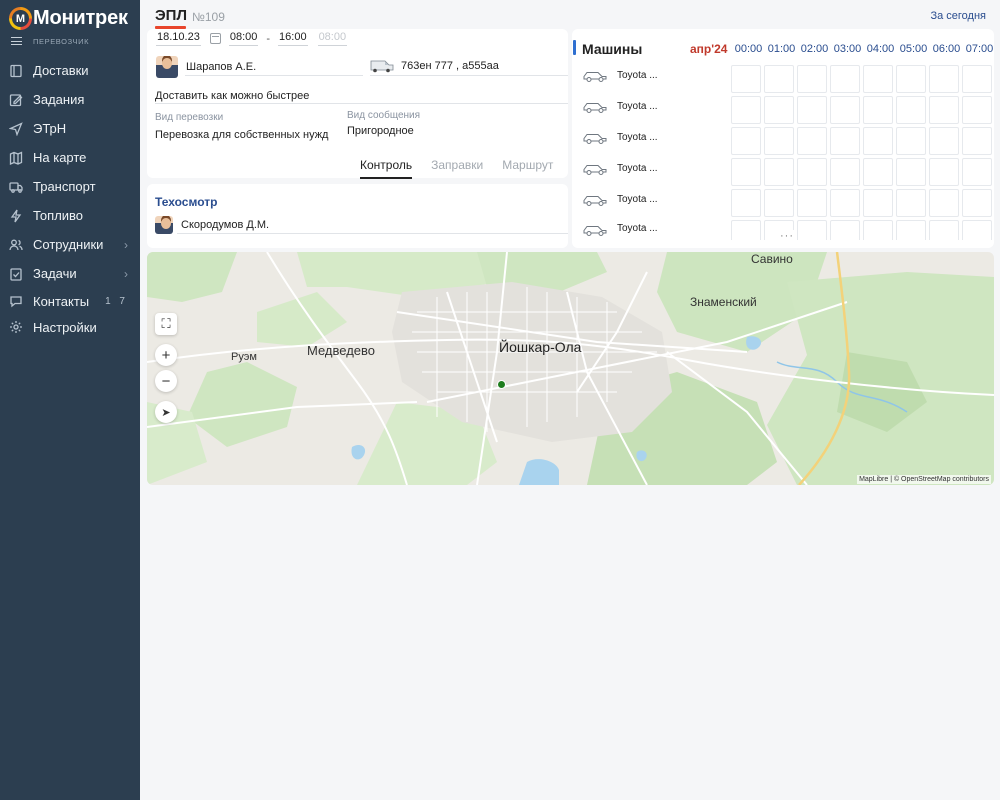 The height and width of the screenshot is (800, 1000). What do you see at coordinates (70, 244) in the screenshot?
I see `sidebar-item-employees: Сотрудники ›` at bounding box center [70, 244].